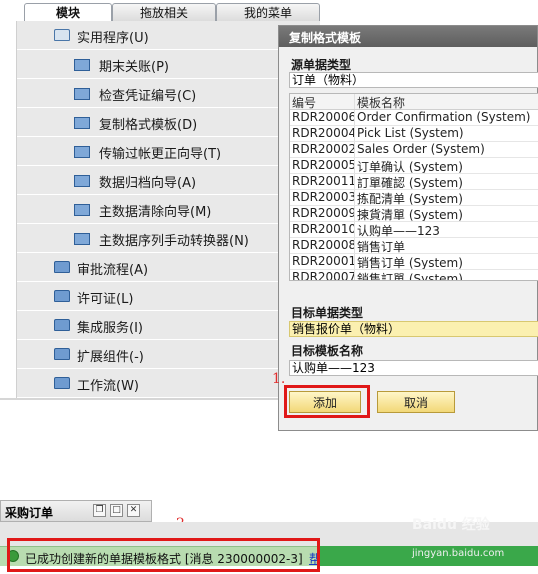 This screenshot has width=538, height=574. What do you see at coordinates (268, 12) in the screenshot?
I see `tab-my-menu: 我的菜单` at bounding box center [268, 12].